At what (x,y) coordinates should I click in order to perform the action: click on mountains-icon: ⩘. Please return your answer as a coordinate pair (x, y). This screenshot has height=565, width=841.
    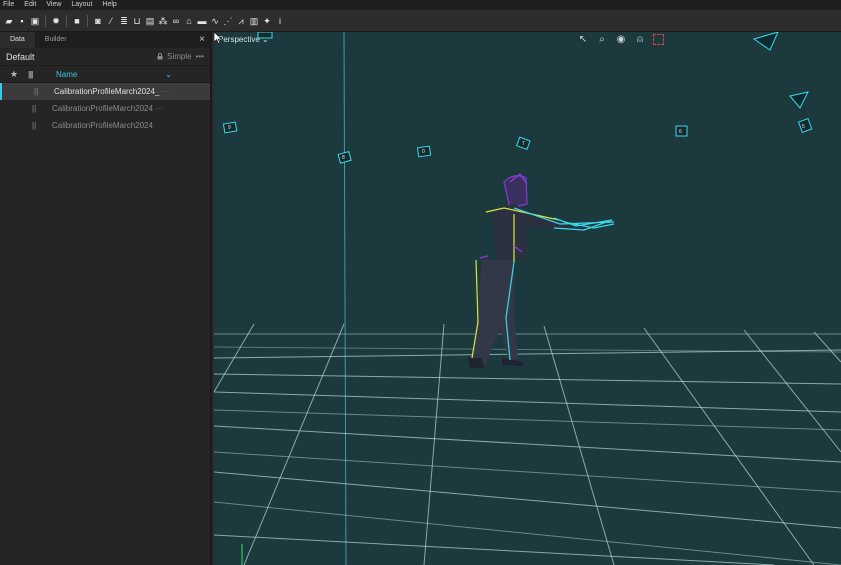
    Looking at the image, I should click on (241, 21).